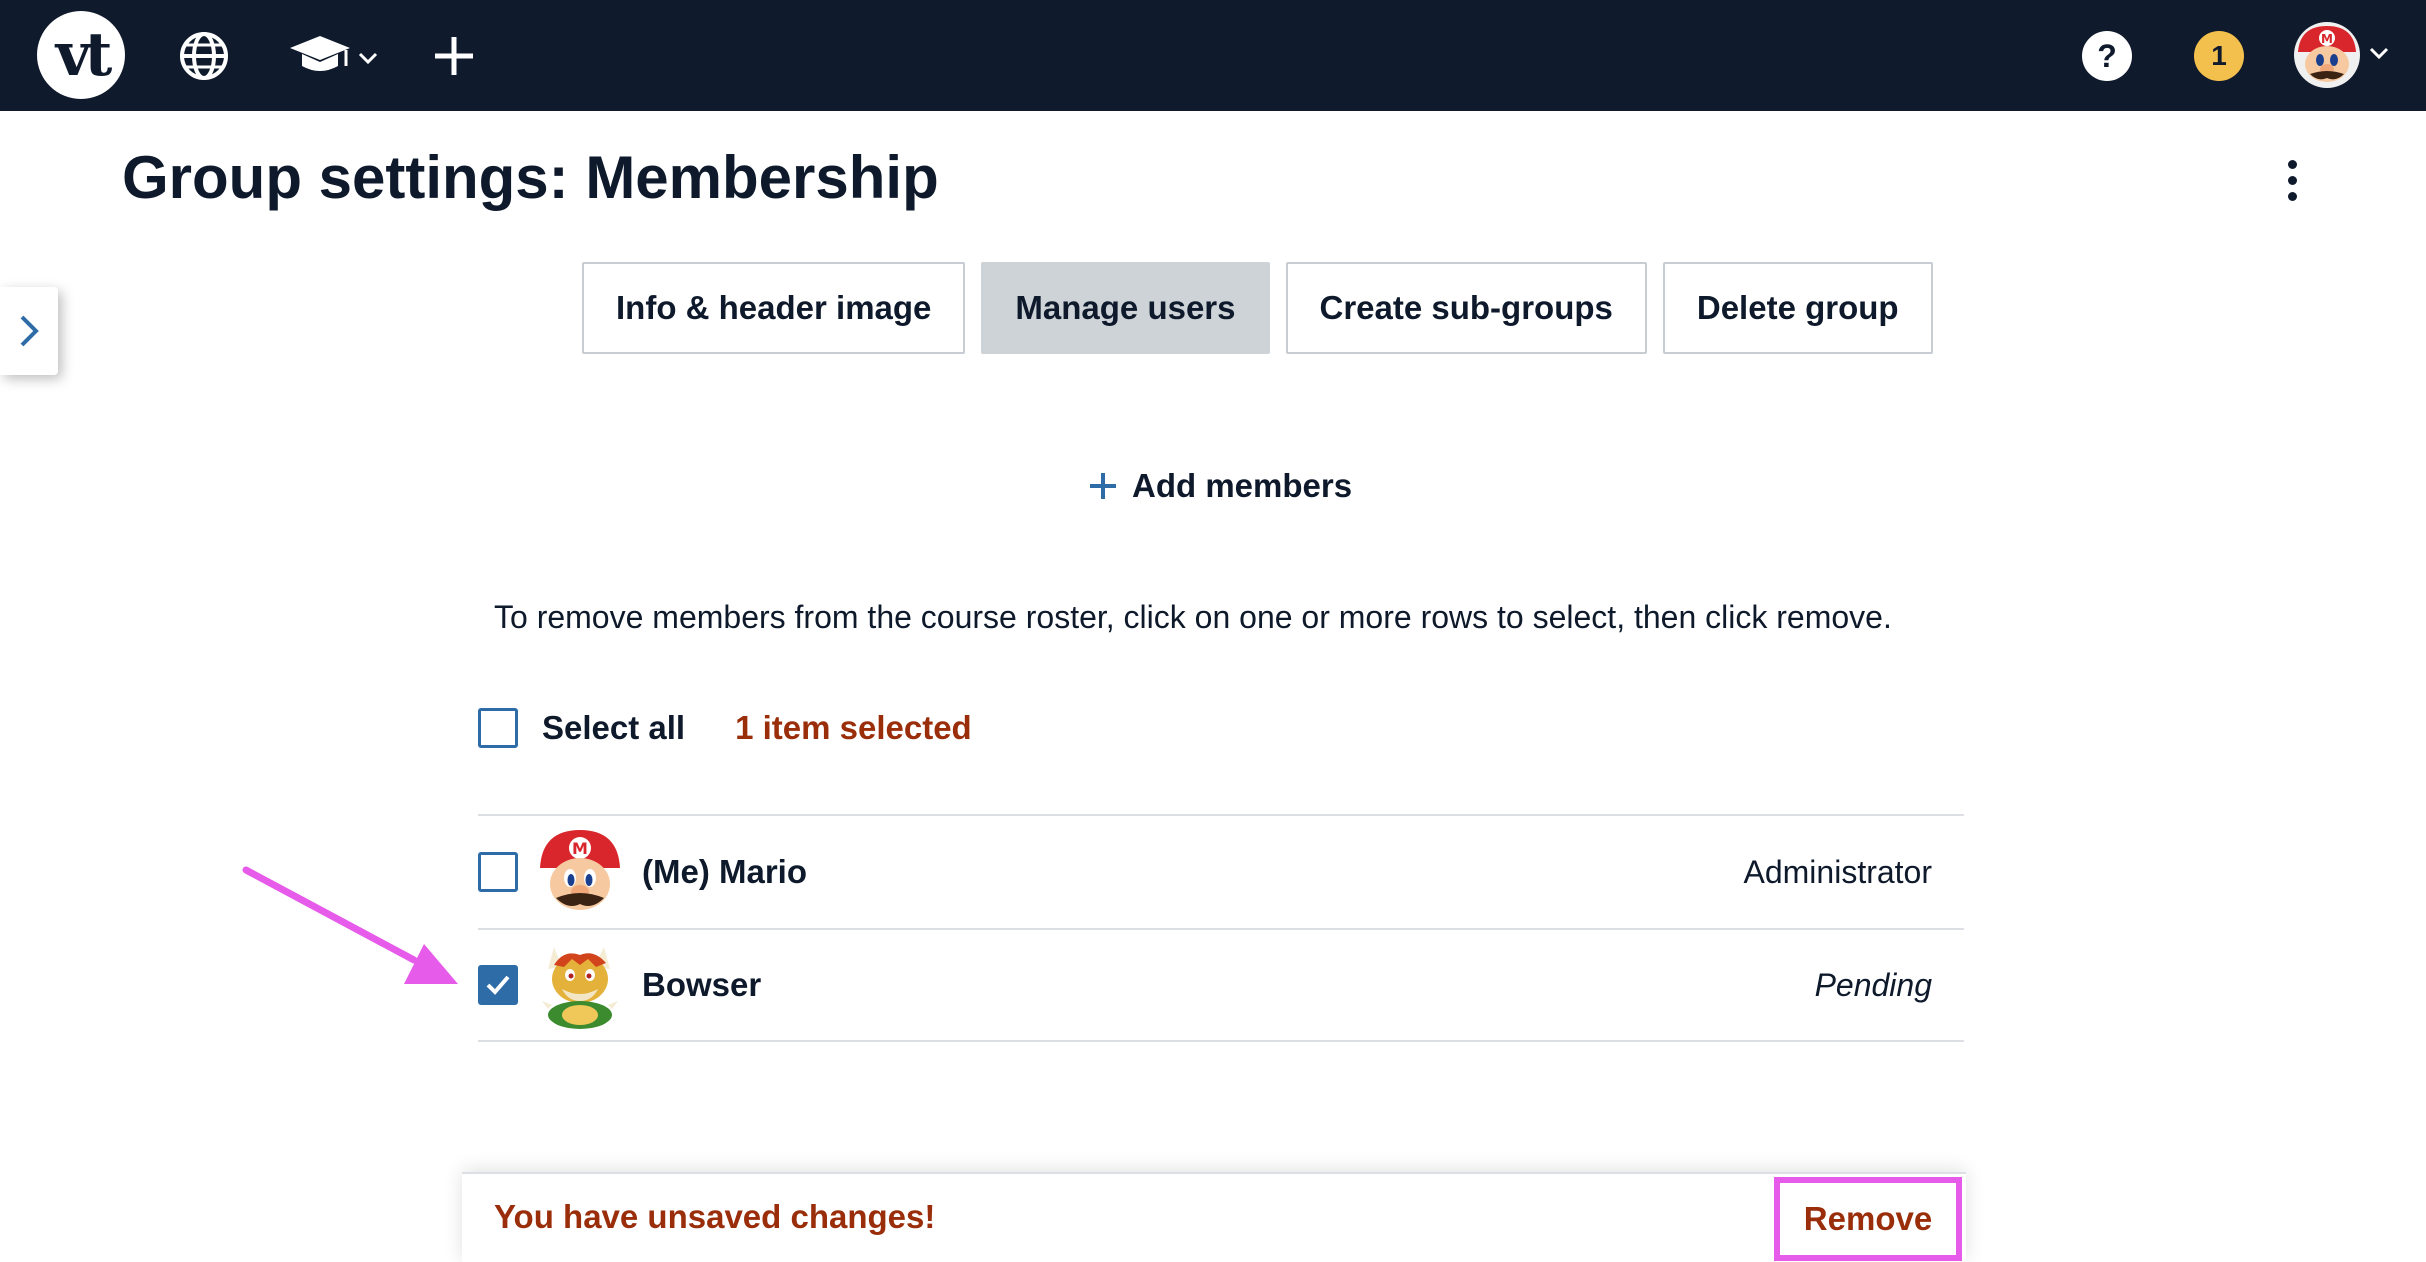  I want to click on add-members-button: Add members, so click(1220, 486).